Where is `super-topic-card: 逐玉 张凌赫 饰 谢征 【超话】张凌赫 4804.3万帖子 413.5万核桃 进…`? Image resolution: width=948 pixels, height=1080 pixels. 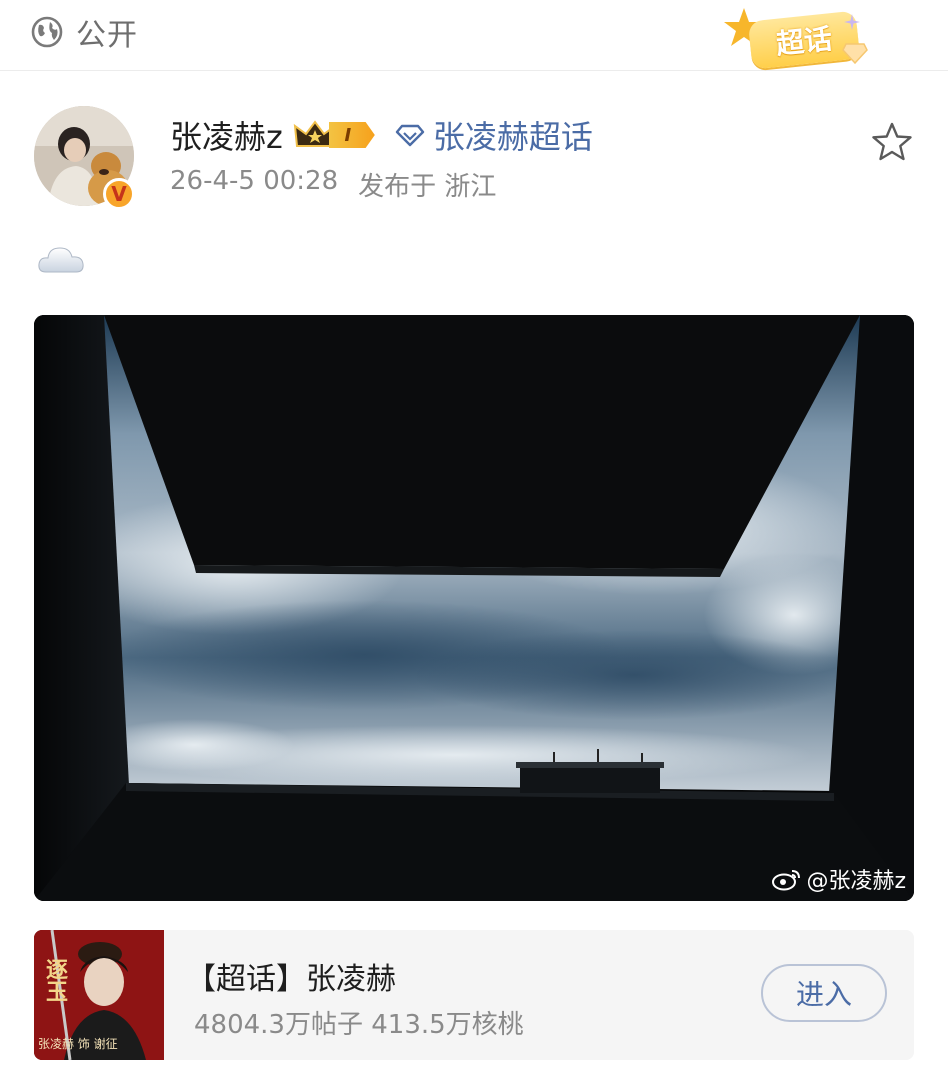
super-topic-card: 逐玉 张凌赫 饰 谢征 【超话】张凌赫 4804.3万帖子 413.5万核桃 进… is located at coordinates (474, 995).